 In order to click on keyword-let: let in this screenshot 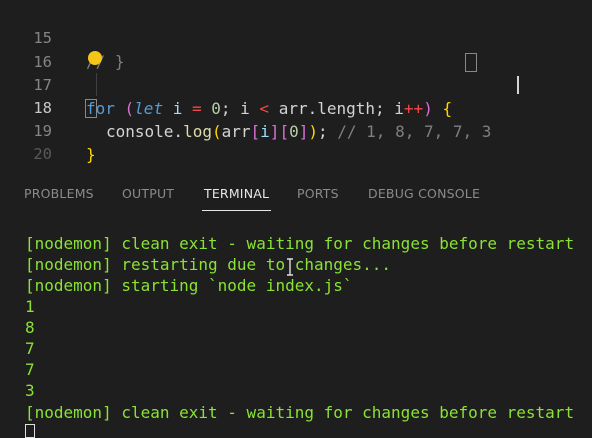, I will do `click(149, 108)`.